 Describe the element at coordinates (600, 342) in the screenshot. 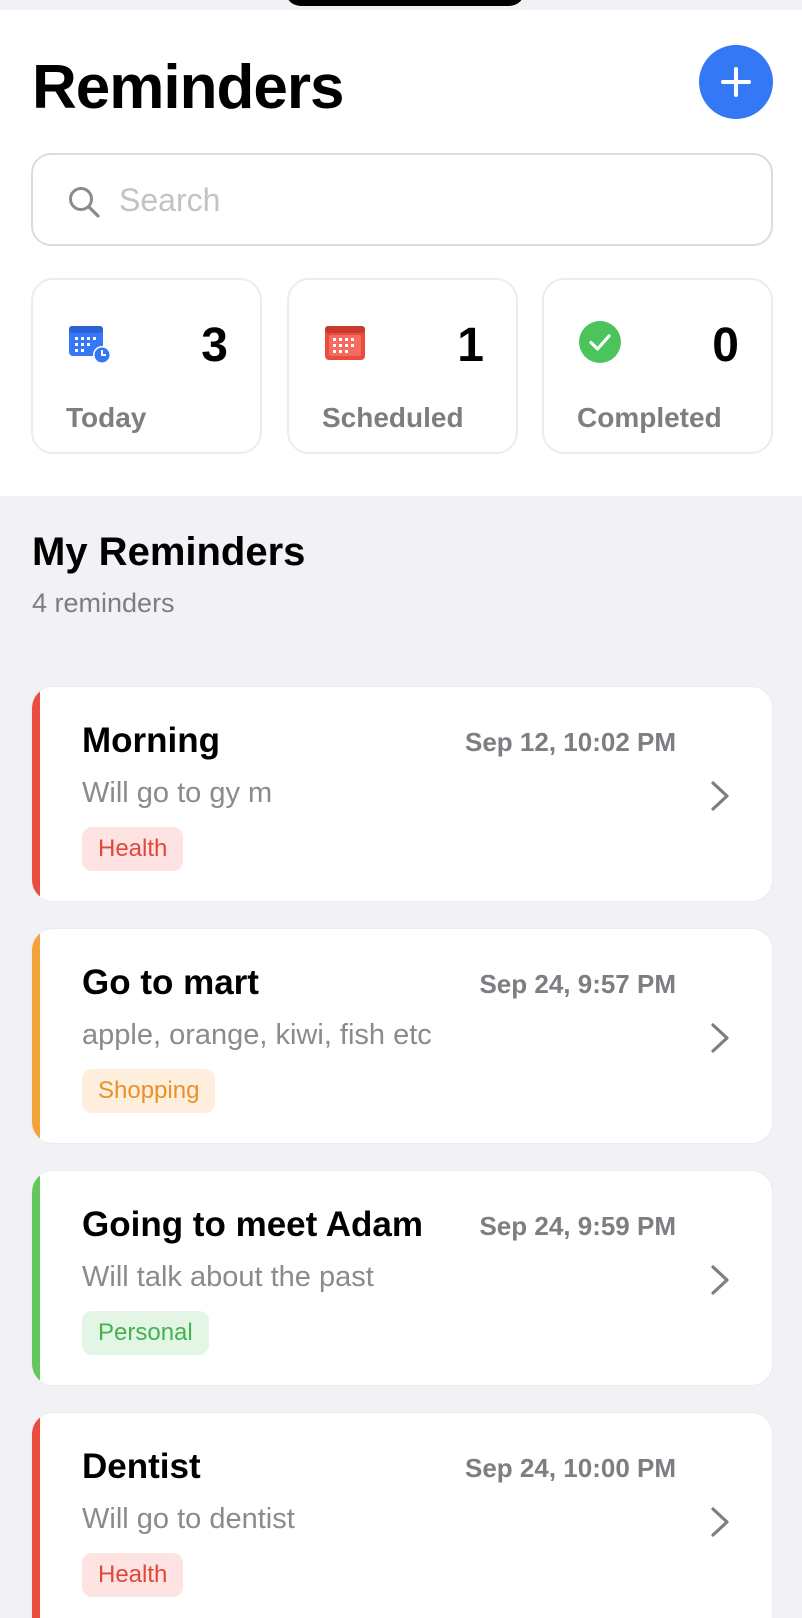

I see `checkmark-circle-icon` at that location.